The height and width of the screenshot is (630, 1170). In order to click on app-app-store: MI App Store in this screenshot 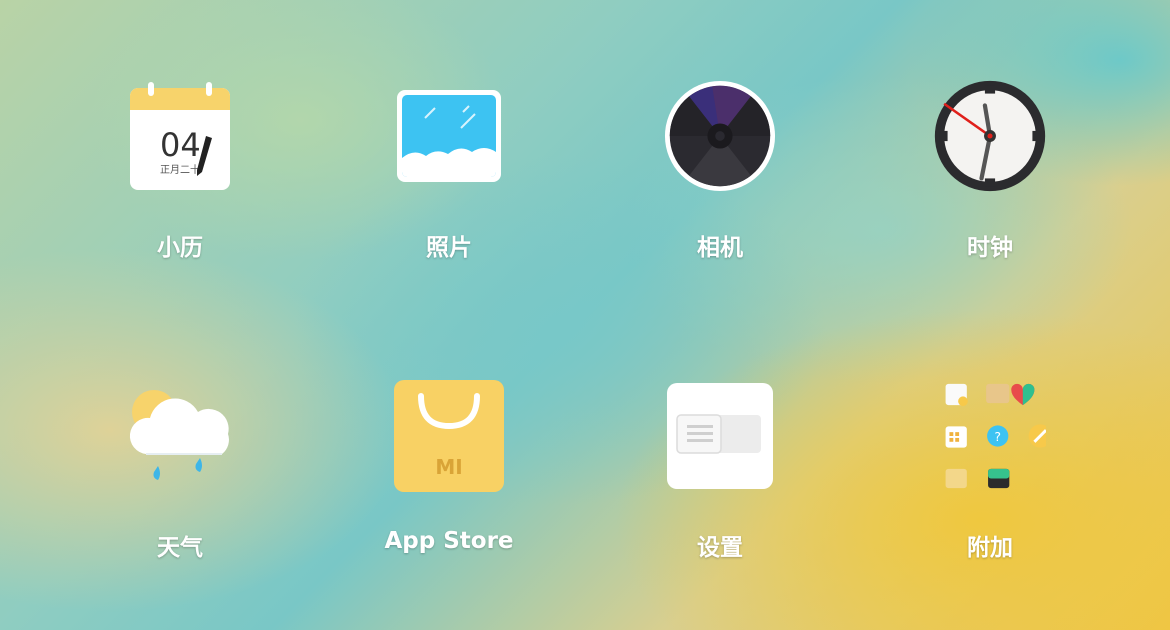, I will do `click(449, 480)`.